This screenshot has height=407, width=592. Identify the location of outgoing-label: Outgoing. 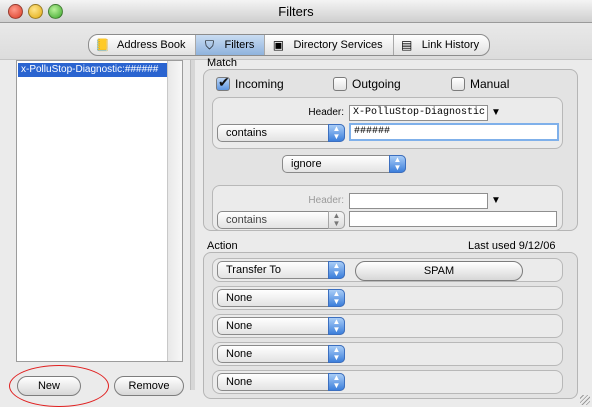
(376, 84).